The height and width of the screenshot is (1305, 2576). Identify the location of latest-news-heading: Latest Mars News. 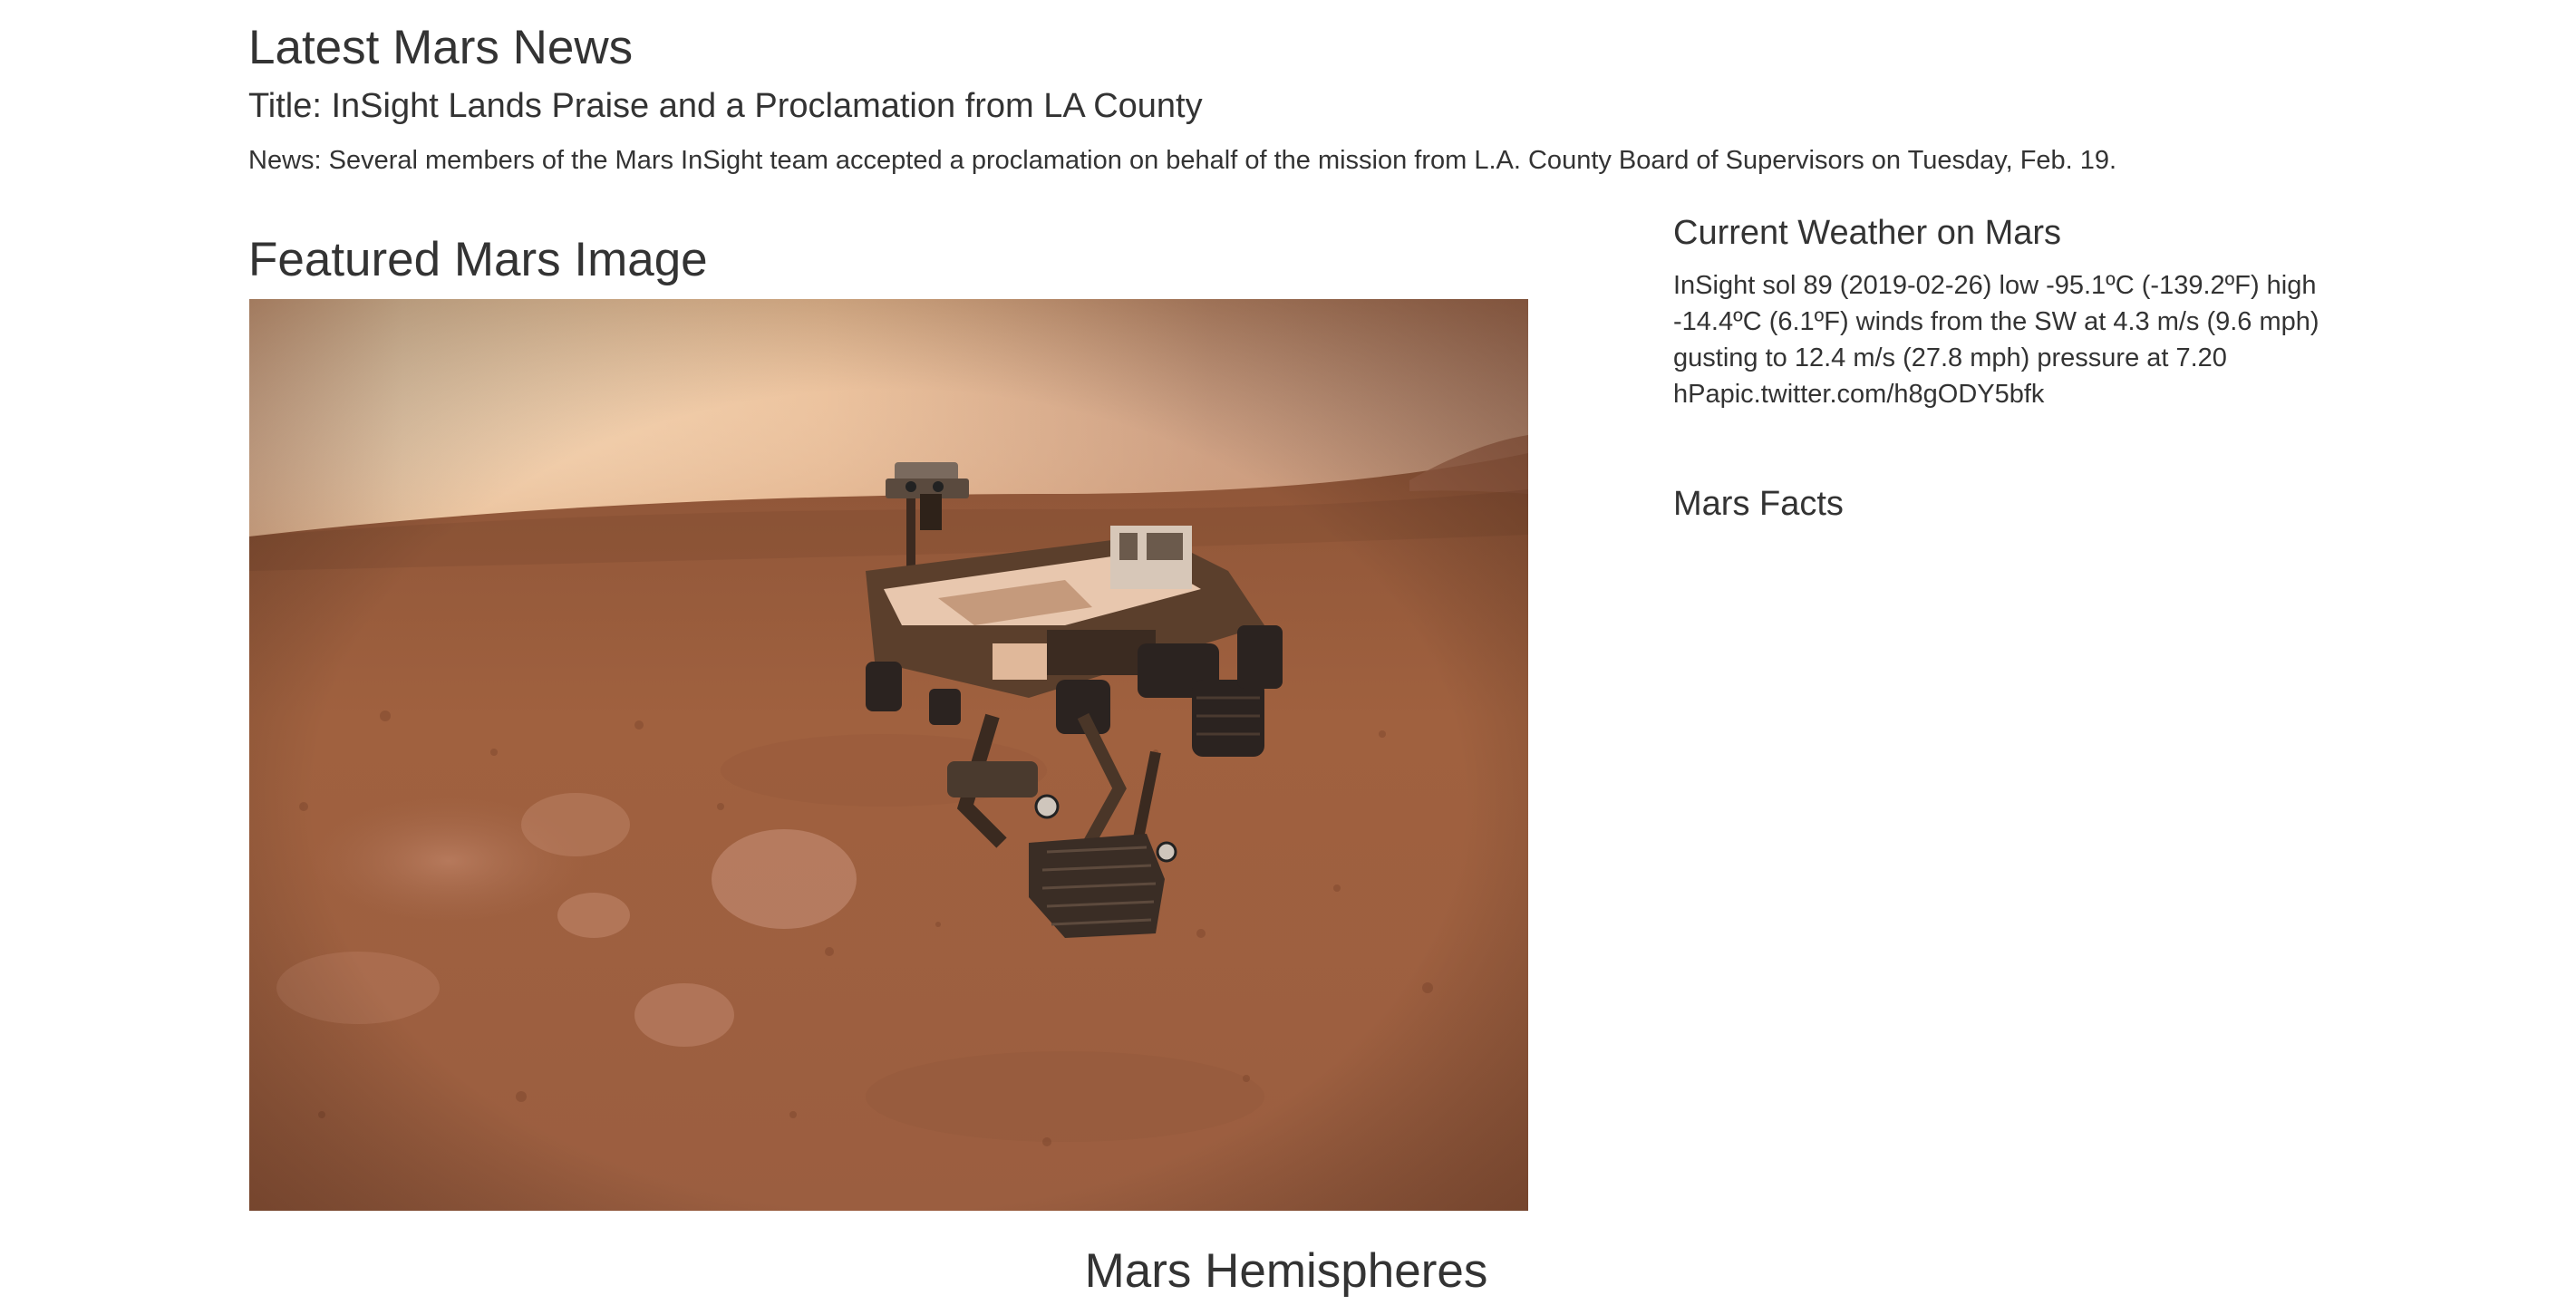
(441, 47).